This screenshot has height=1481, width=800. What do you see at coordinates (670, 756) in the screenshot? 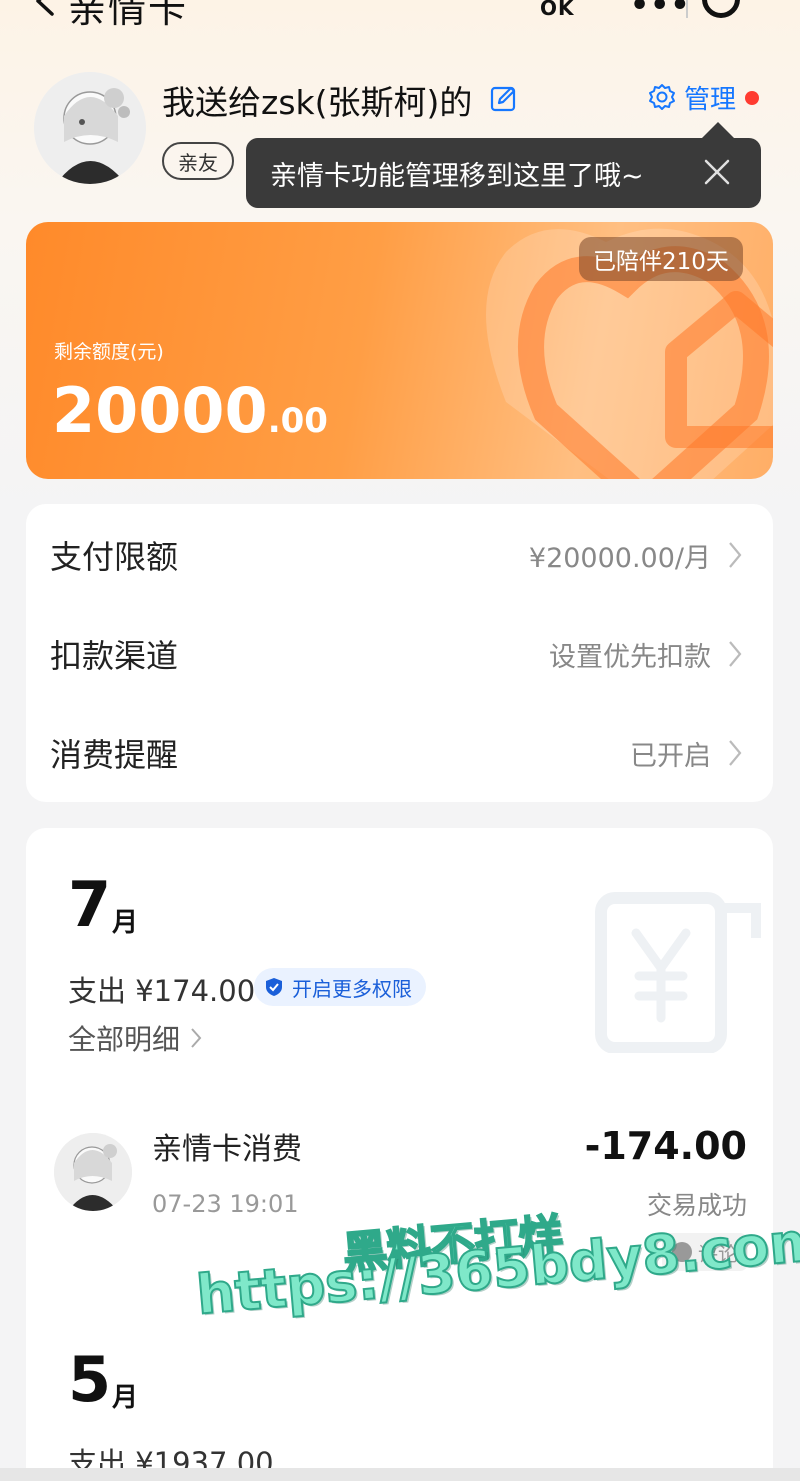
I see `setting-value: 已开启` at bounding box center [670, 756].